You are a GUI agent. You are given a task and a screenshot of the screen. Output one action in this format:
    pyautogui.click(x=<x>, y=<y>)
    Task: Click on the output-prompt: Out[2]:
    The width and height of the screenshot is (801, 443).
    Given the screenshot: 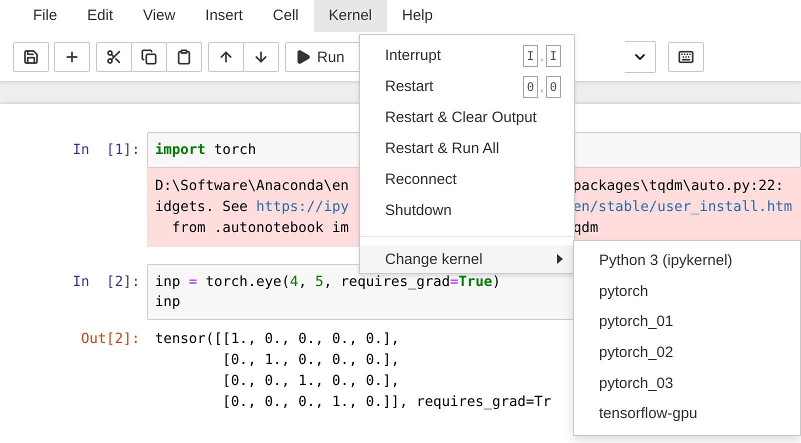 What is the action you would take?
    pyautogui.click(x=110, y=339)
    